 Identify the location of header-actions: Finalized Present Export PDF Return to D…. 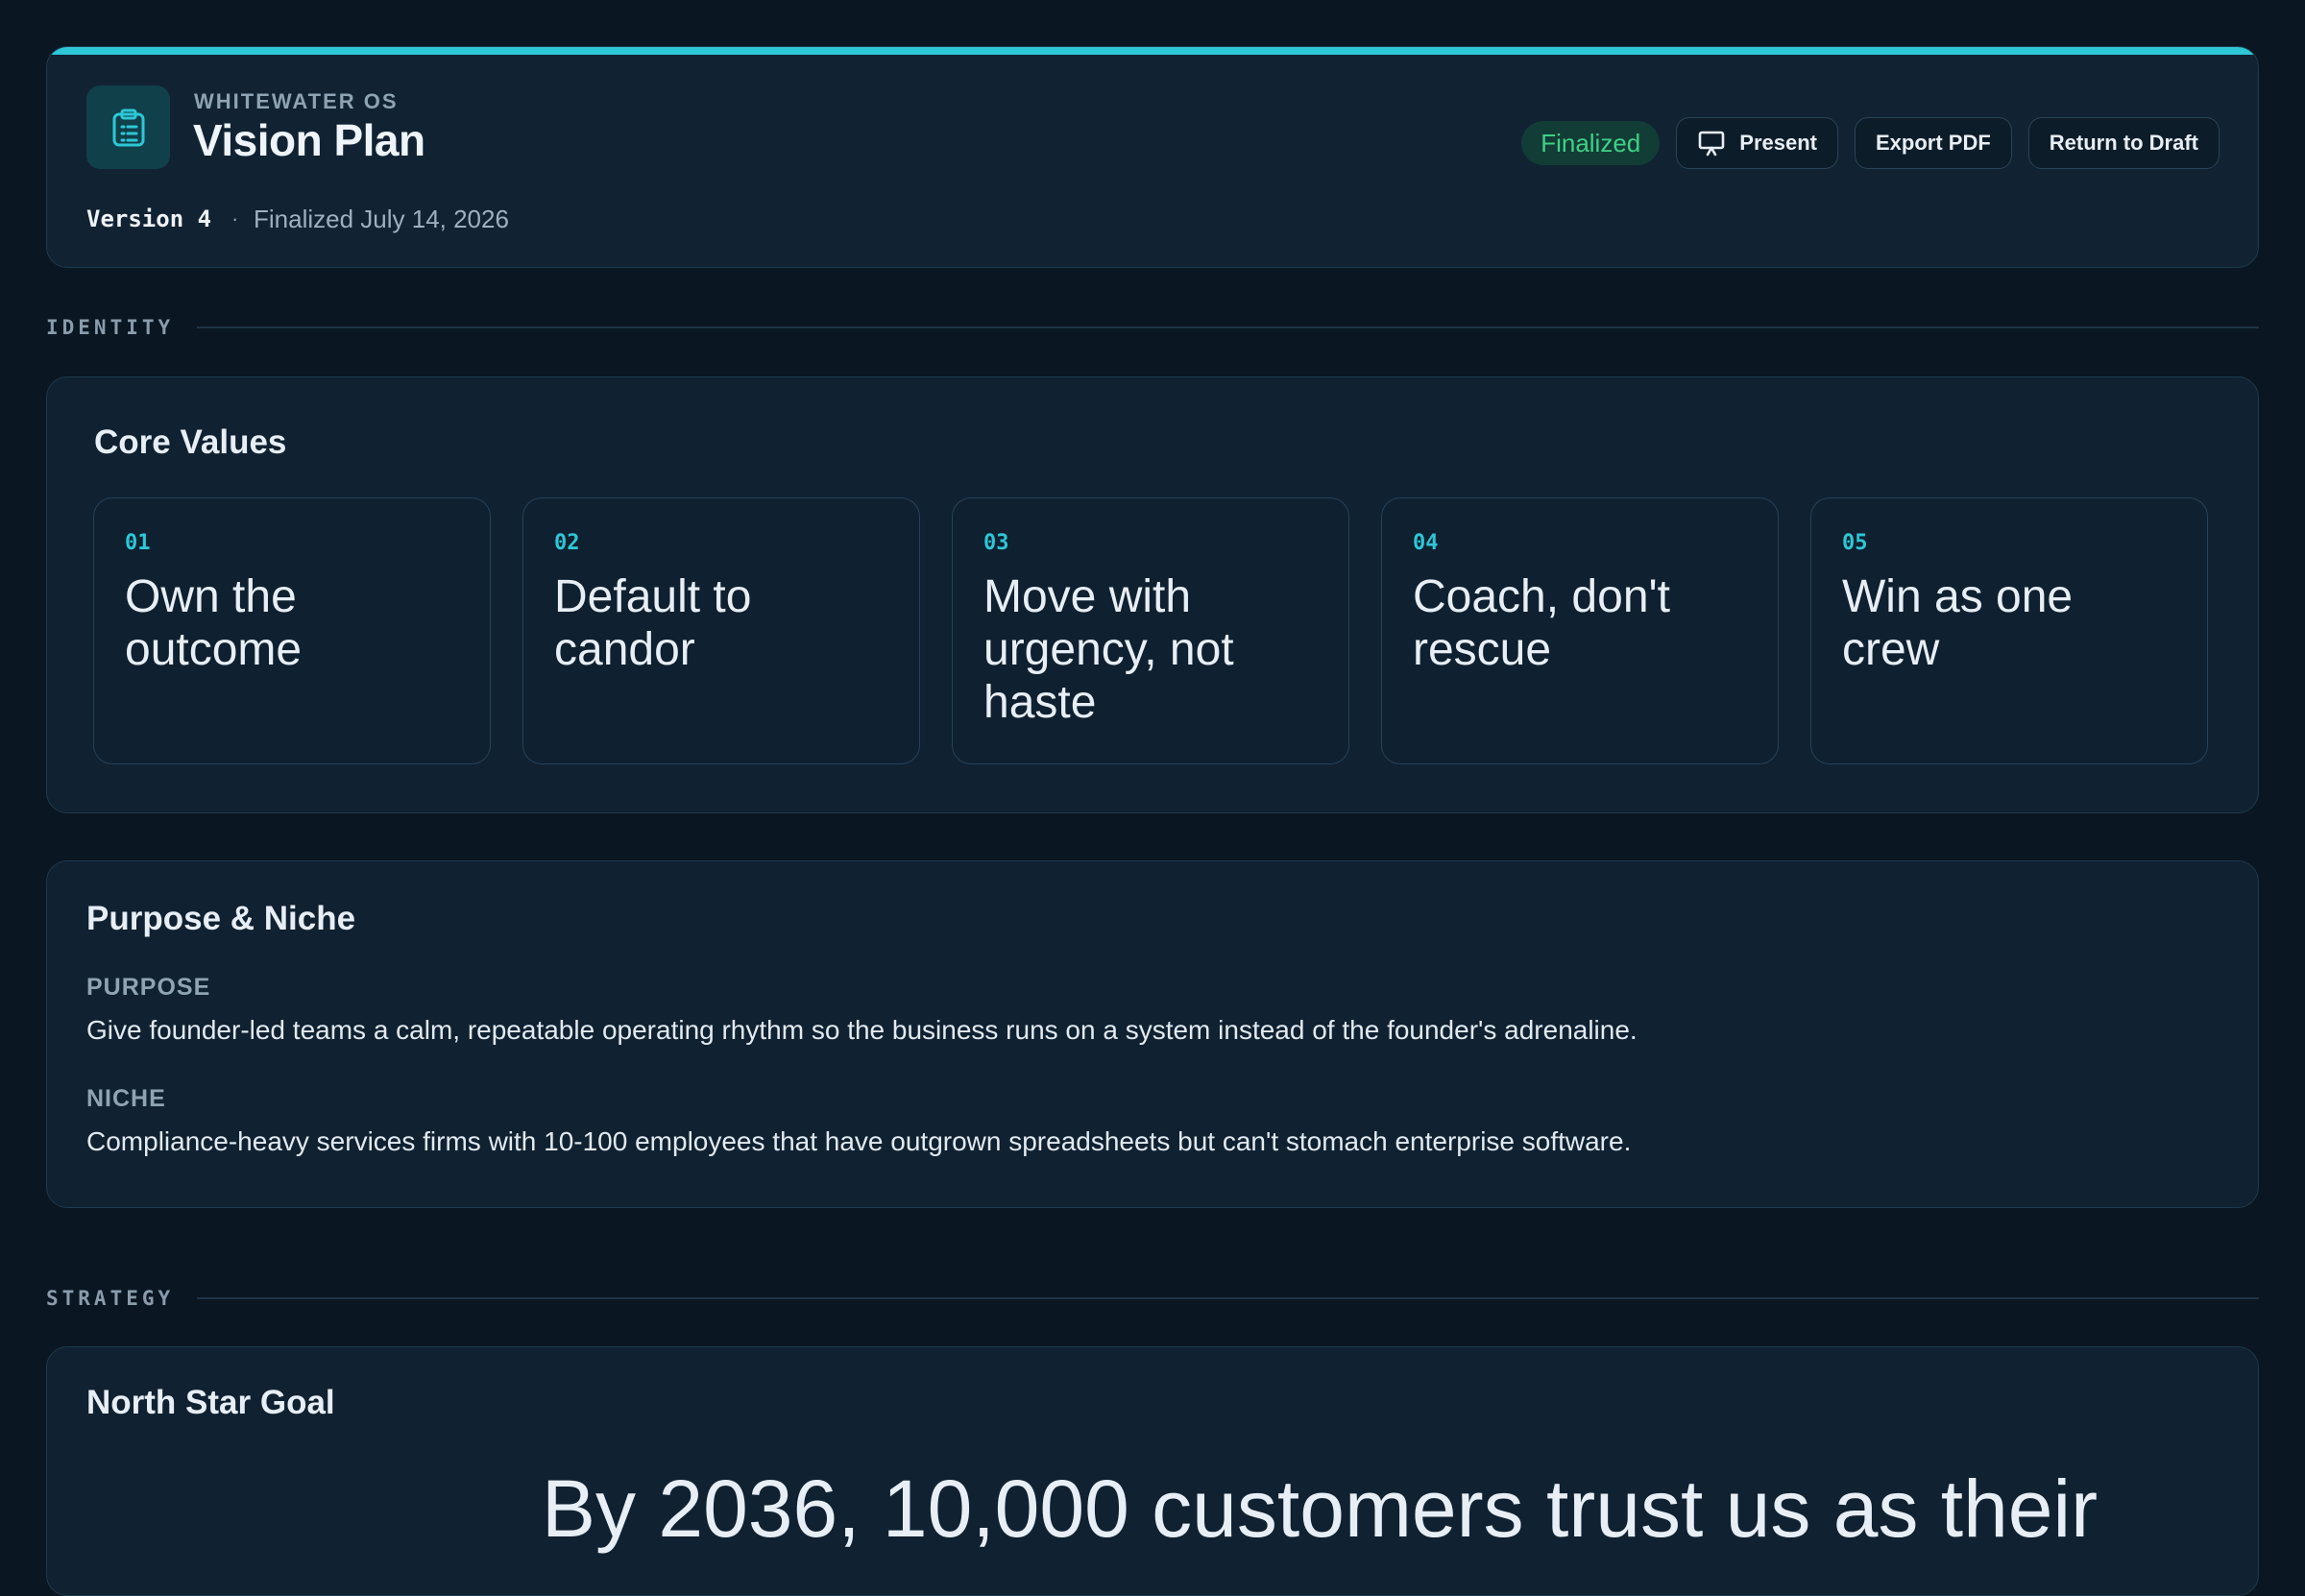
(1870, 143).